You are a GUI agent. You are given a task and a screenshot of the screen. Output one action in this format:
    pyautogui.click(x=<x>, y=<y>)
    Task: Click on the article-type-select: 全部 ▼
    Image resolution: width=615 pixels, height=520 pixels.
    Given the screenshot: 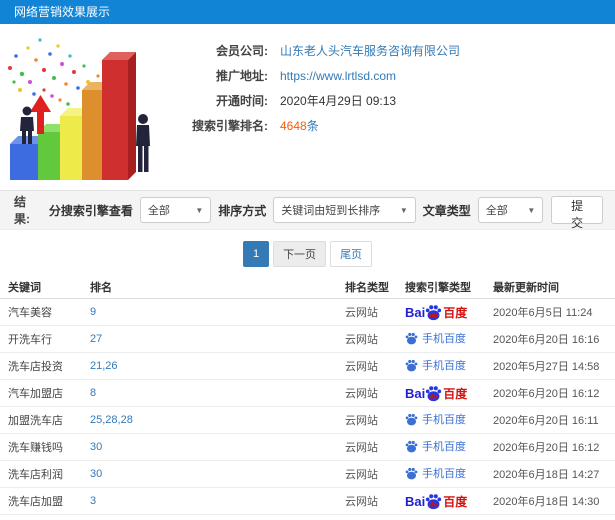 What is the action you would take?
    pyautogui.click(x=510, y=210)
    